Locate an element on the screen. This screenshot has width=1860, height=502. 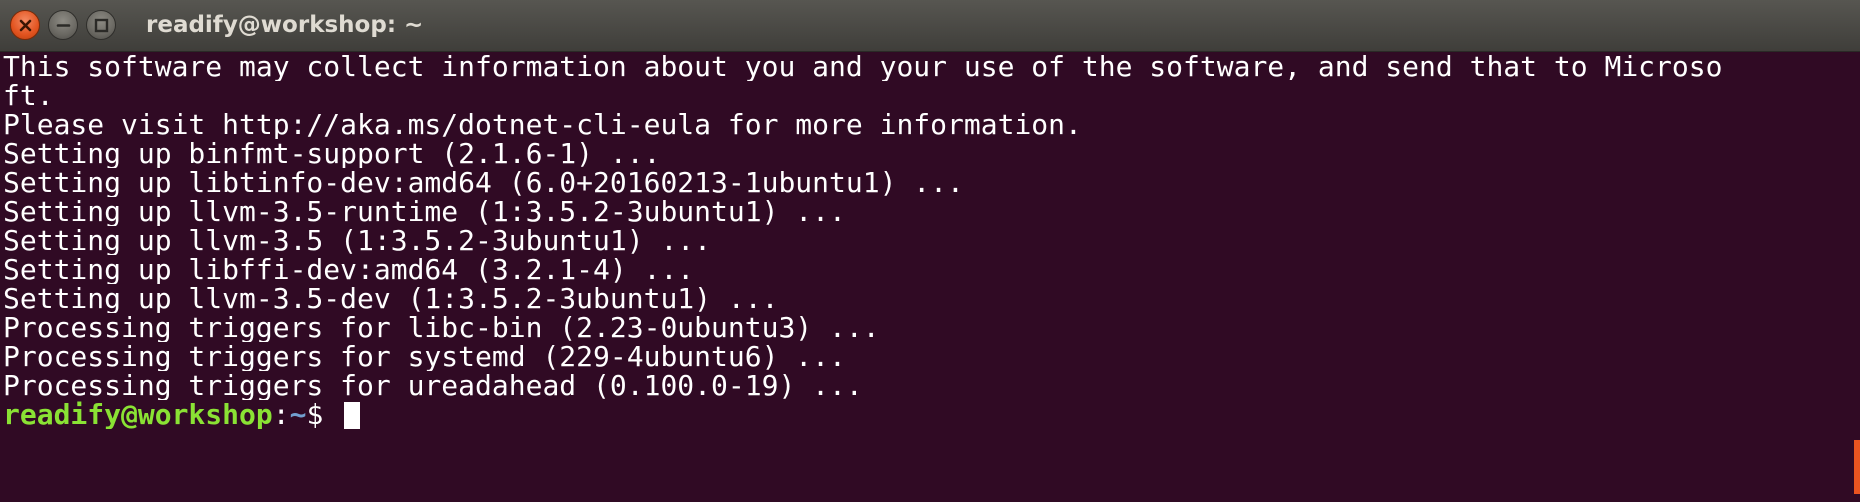
minimize-icon is located at coordinates (63, 25).